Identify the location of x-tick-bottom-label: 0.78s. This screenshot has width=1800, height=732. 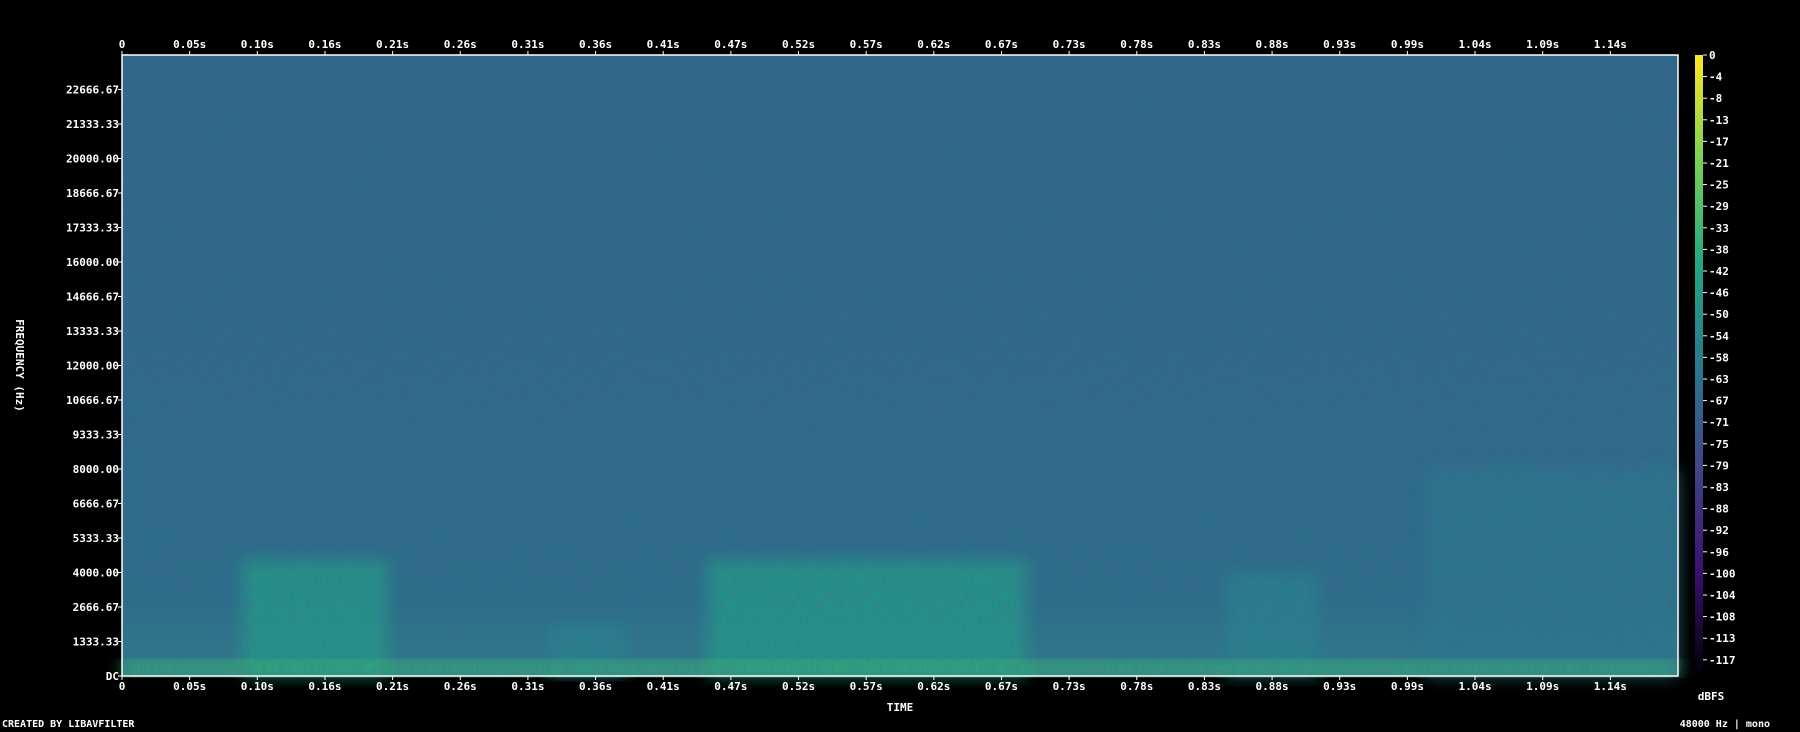
(1136, 686).